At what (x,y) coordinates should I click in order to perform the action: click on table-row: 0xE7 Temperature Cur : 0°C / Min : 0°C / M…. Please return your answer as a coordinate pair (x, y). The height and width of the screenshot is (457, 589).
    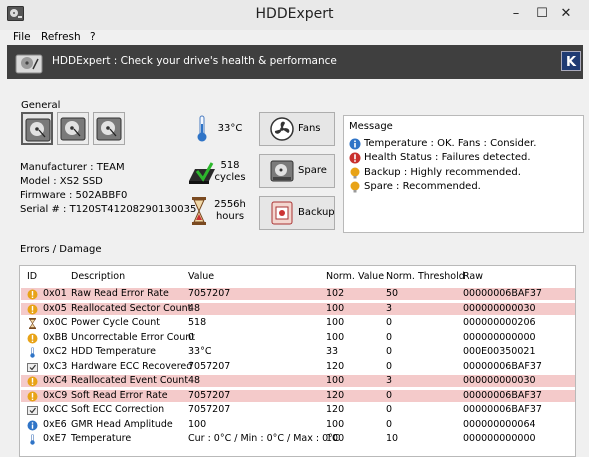
    Looking at the image, I should click on (298, 439).